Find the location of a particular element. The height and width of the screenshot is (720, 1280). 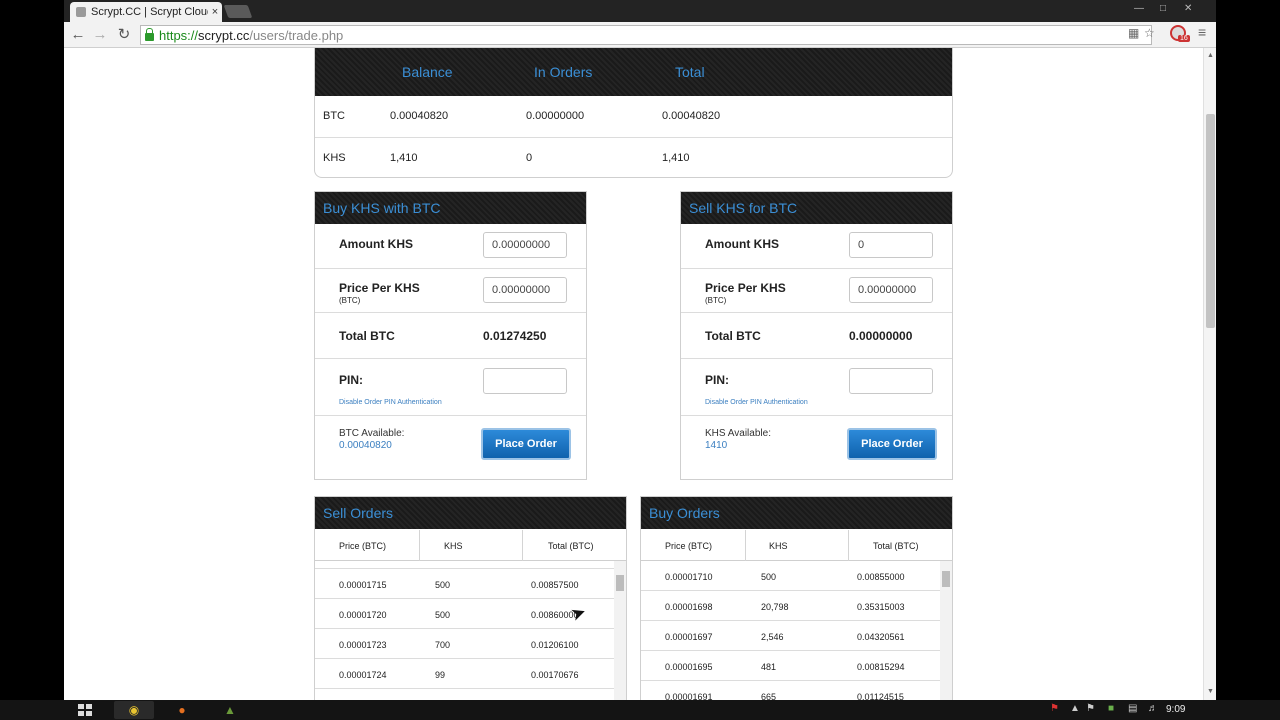

table-row-partial is located at coordinates (464, 694).